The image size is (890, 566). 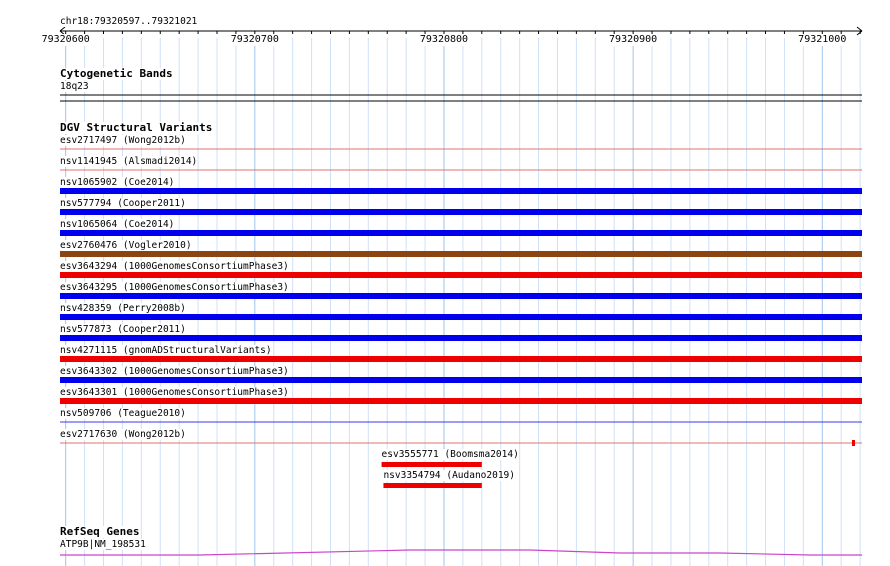 What do you see at coordinates (123, 308) in the screenshot?
I see `dgv-variant-label: nsv428359 (Perry2008b)` at bounding box center [123, 308].